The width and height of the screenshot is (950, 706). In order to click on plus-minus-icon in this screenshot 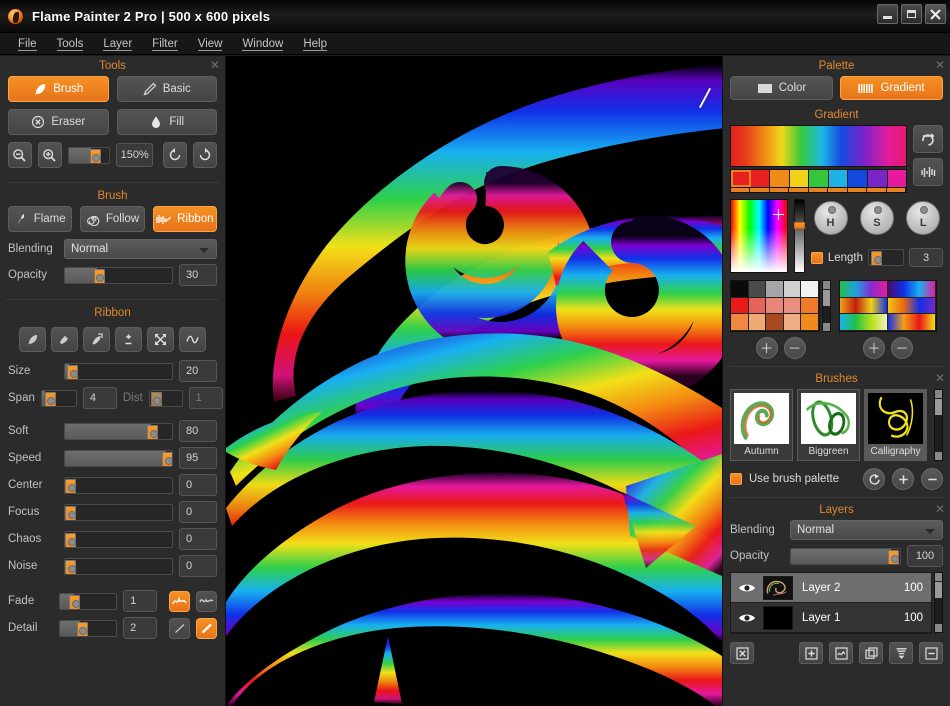, I will do `click(128, 339)`.